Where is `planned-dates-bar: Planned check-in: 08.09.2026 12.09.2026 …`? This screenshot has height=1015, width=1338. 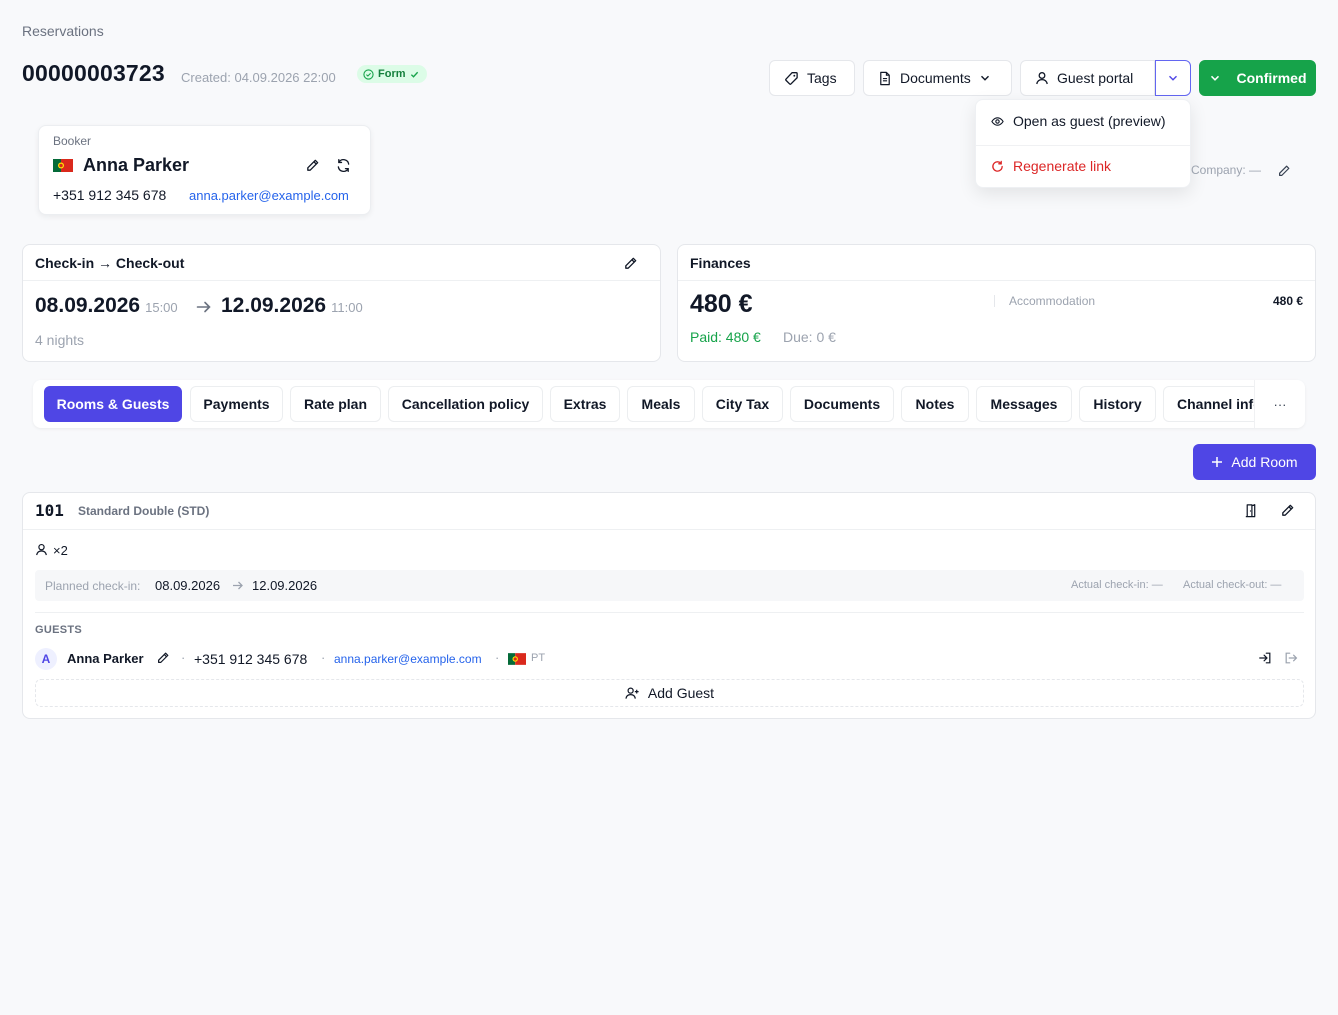
planned-dates-bar: Planned check-in: 08.09.2026 12.09.2026 … is located at coordinates (669, 585).